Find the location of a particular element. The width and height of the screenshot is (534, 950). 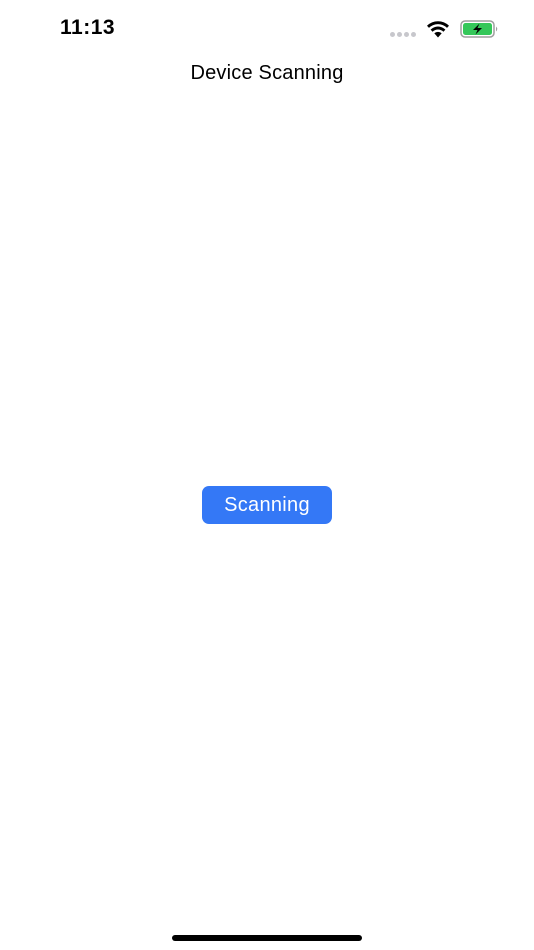

scanning-button: Scanning is located at coordinates (267, 505).